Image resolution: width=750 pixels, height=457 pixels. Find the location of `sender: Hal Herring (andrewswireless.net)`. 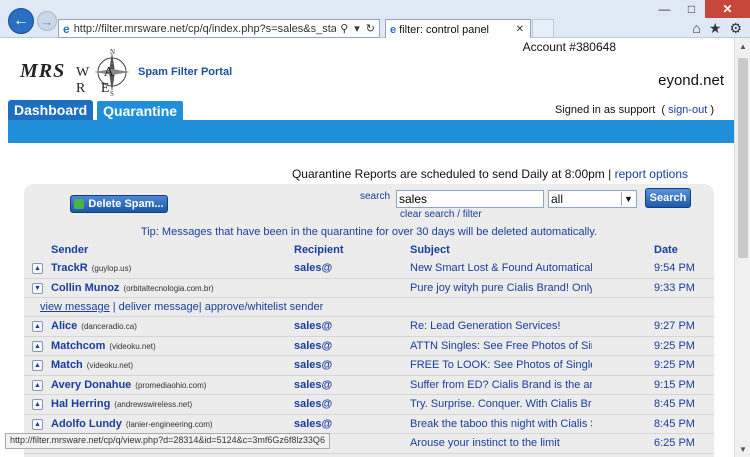

sender: Hal Herring (andrewswireless.net) is located at coordinates (121, 404).